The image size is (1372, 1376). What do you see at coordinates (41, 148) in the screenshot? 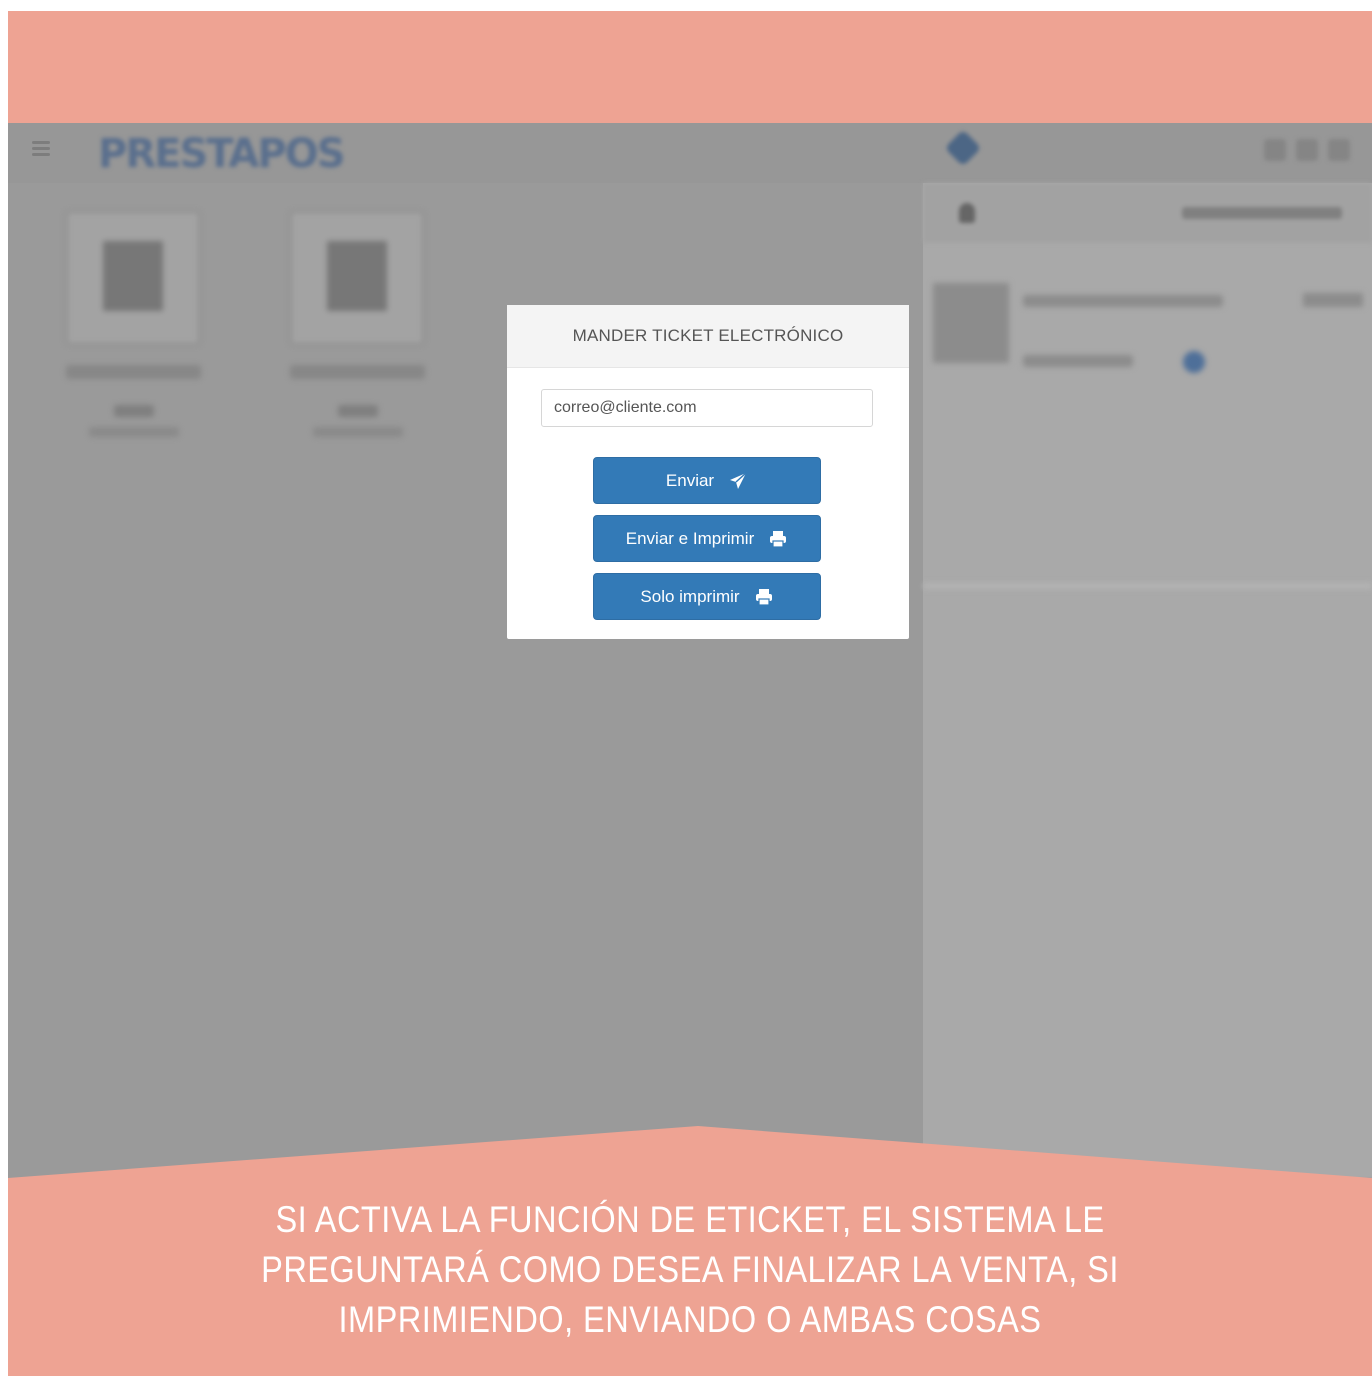
I see `menu-icon` at bounding box center [41, 148].